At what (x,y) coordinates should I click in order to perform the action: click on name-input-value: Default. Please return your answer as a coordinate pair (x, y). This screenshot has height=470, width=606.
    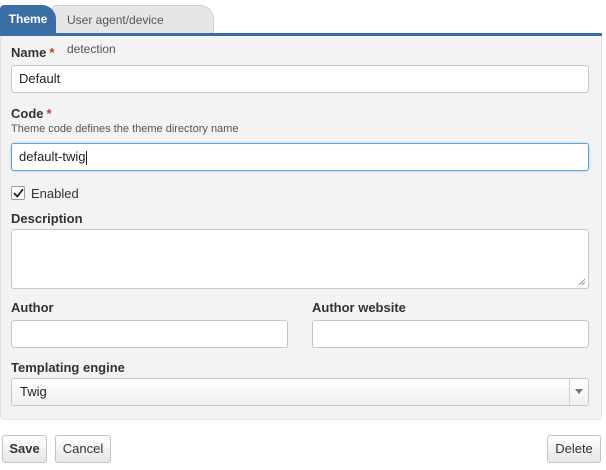
    Looking at the image, I should click on (40, 78).